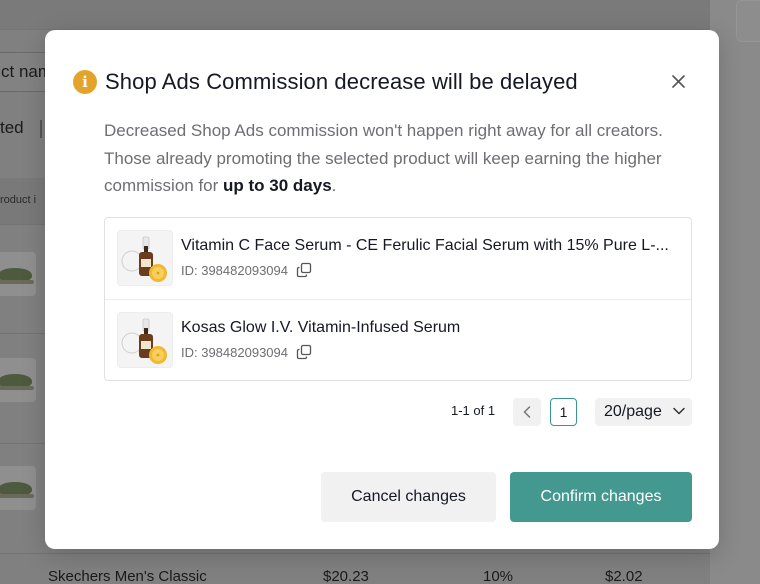 The width and height of the screenshot is (760, 584). I want to click on description-suffix: ., so click(334, 185).